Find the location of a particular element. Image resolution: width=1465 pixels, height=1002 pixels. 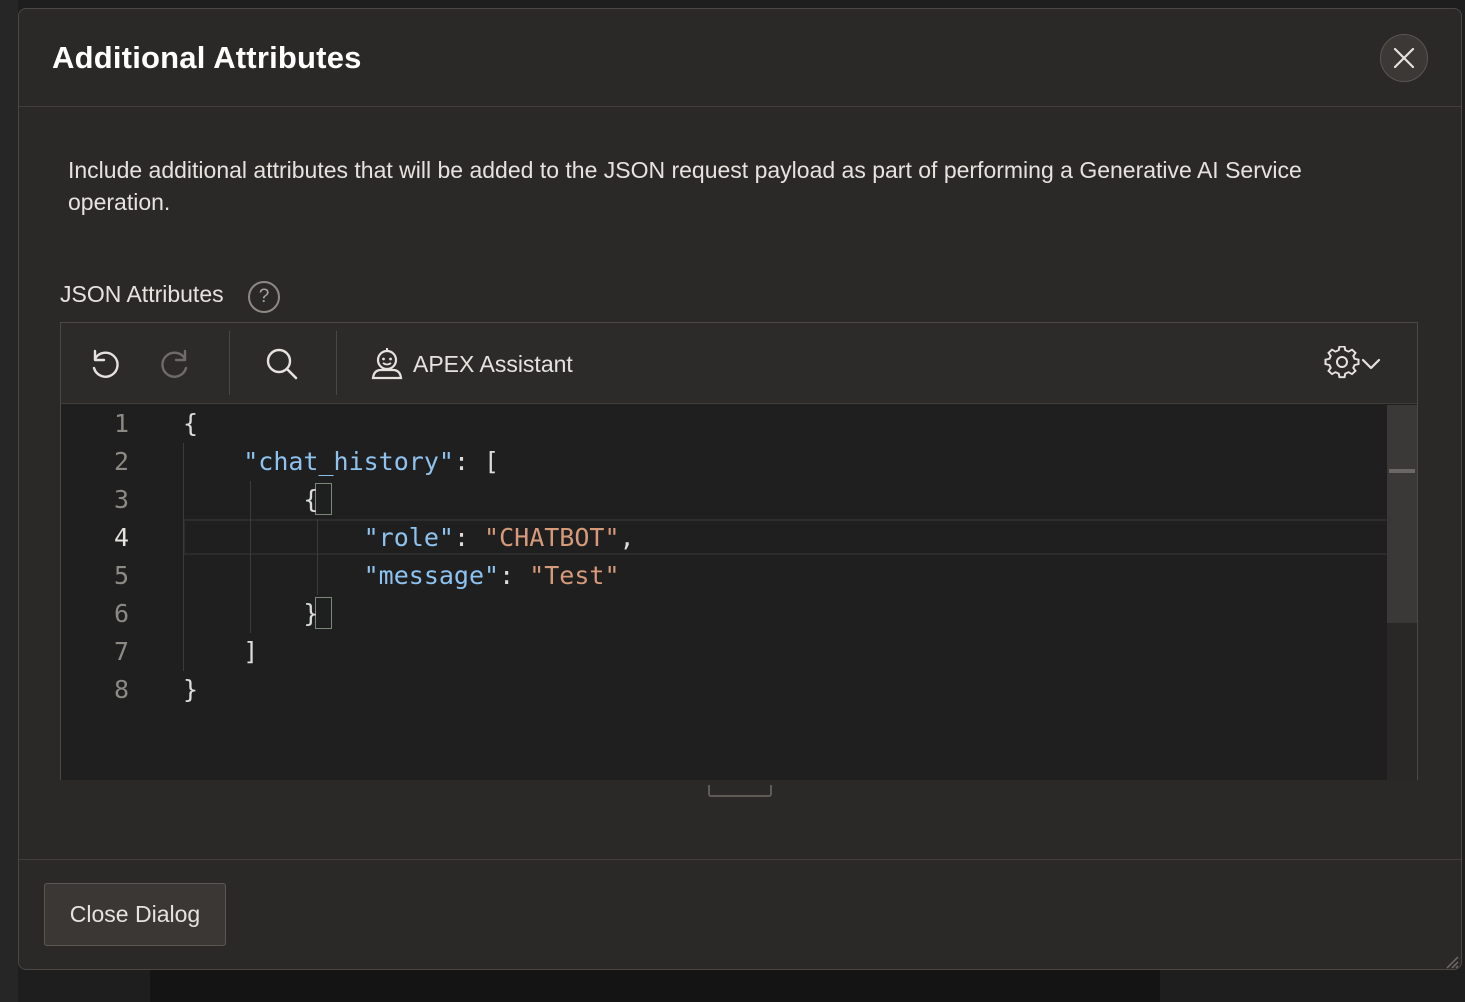

background-footer-strip is located at coordinates (655, 986).